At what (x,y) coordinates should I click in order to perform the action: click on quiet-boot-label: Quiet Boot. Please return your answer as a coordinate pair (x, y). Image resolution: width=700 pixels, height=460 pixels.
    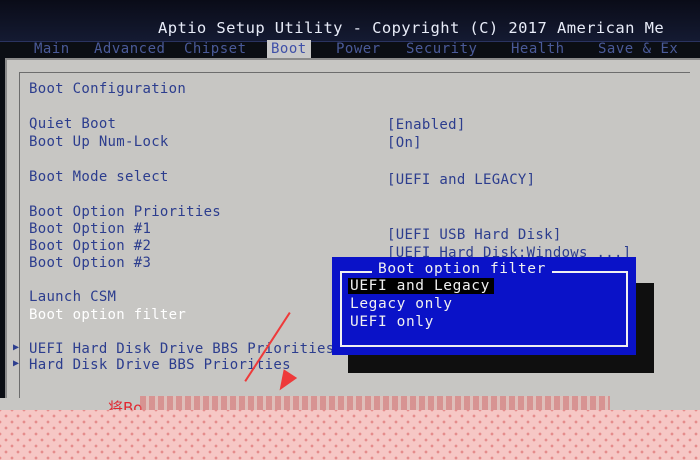
    Looking at the image, I should click on (72, 124).